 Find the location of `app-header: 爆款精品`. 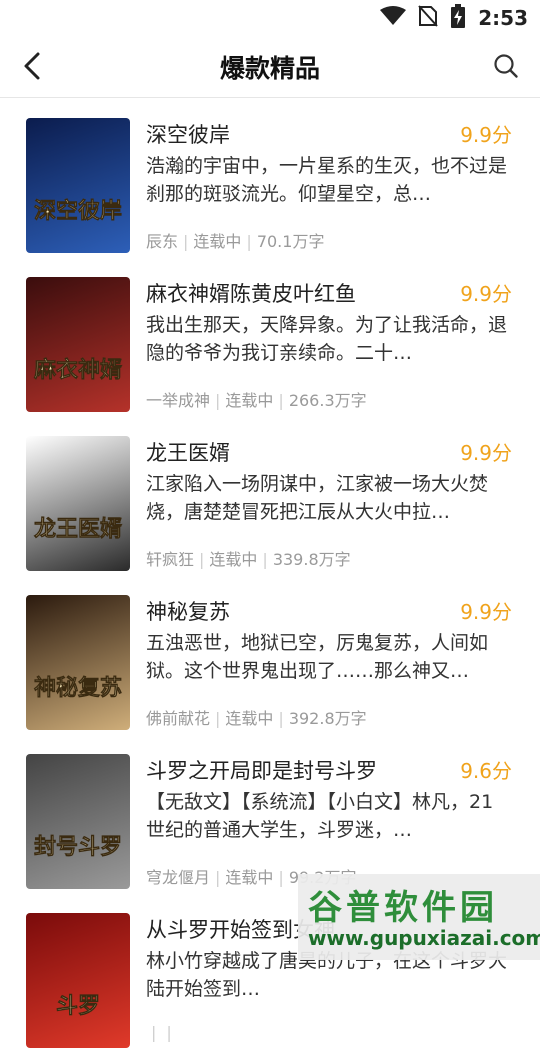

app-header: 爆款精品 is located at coordinates (270, 67).